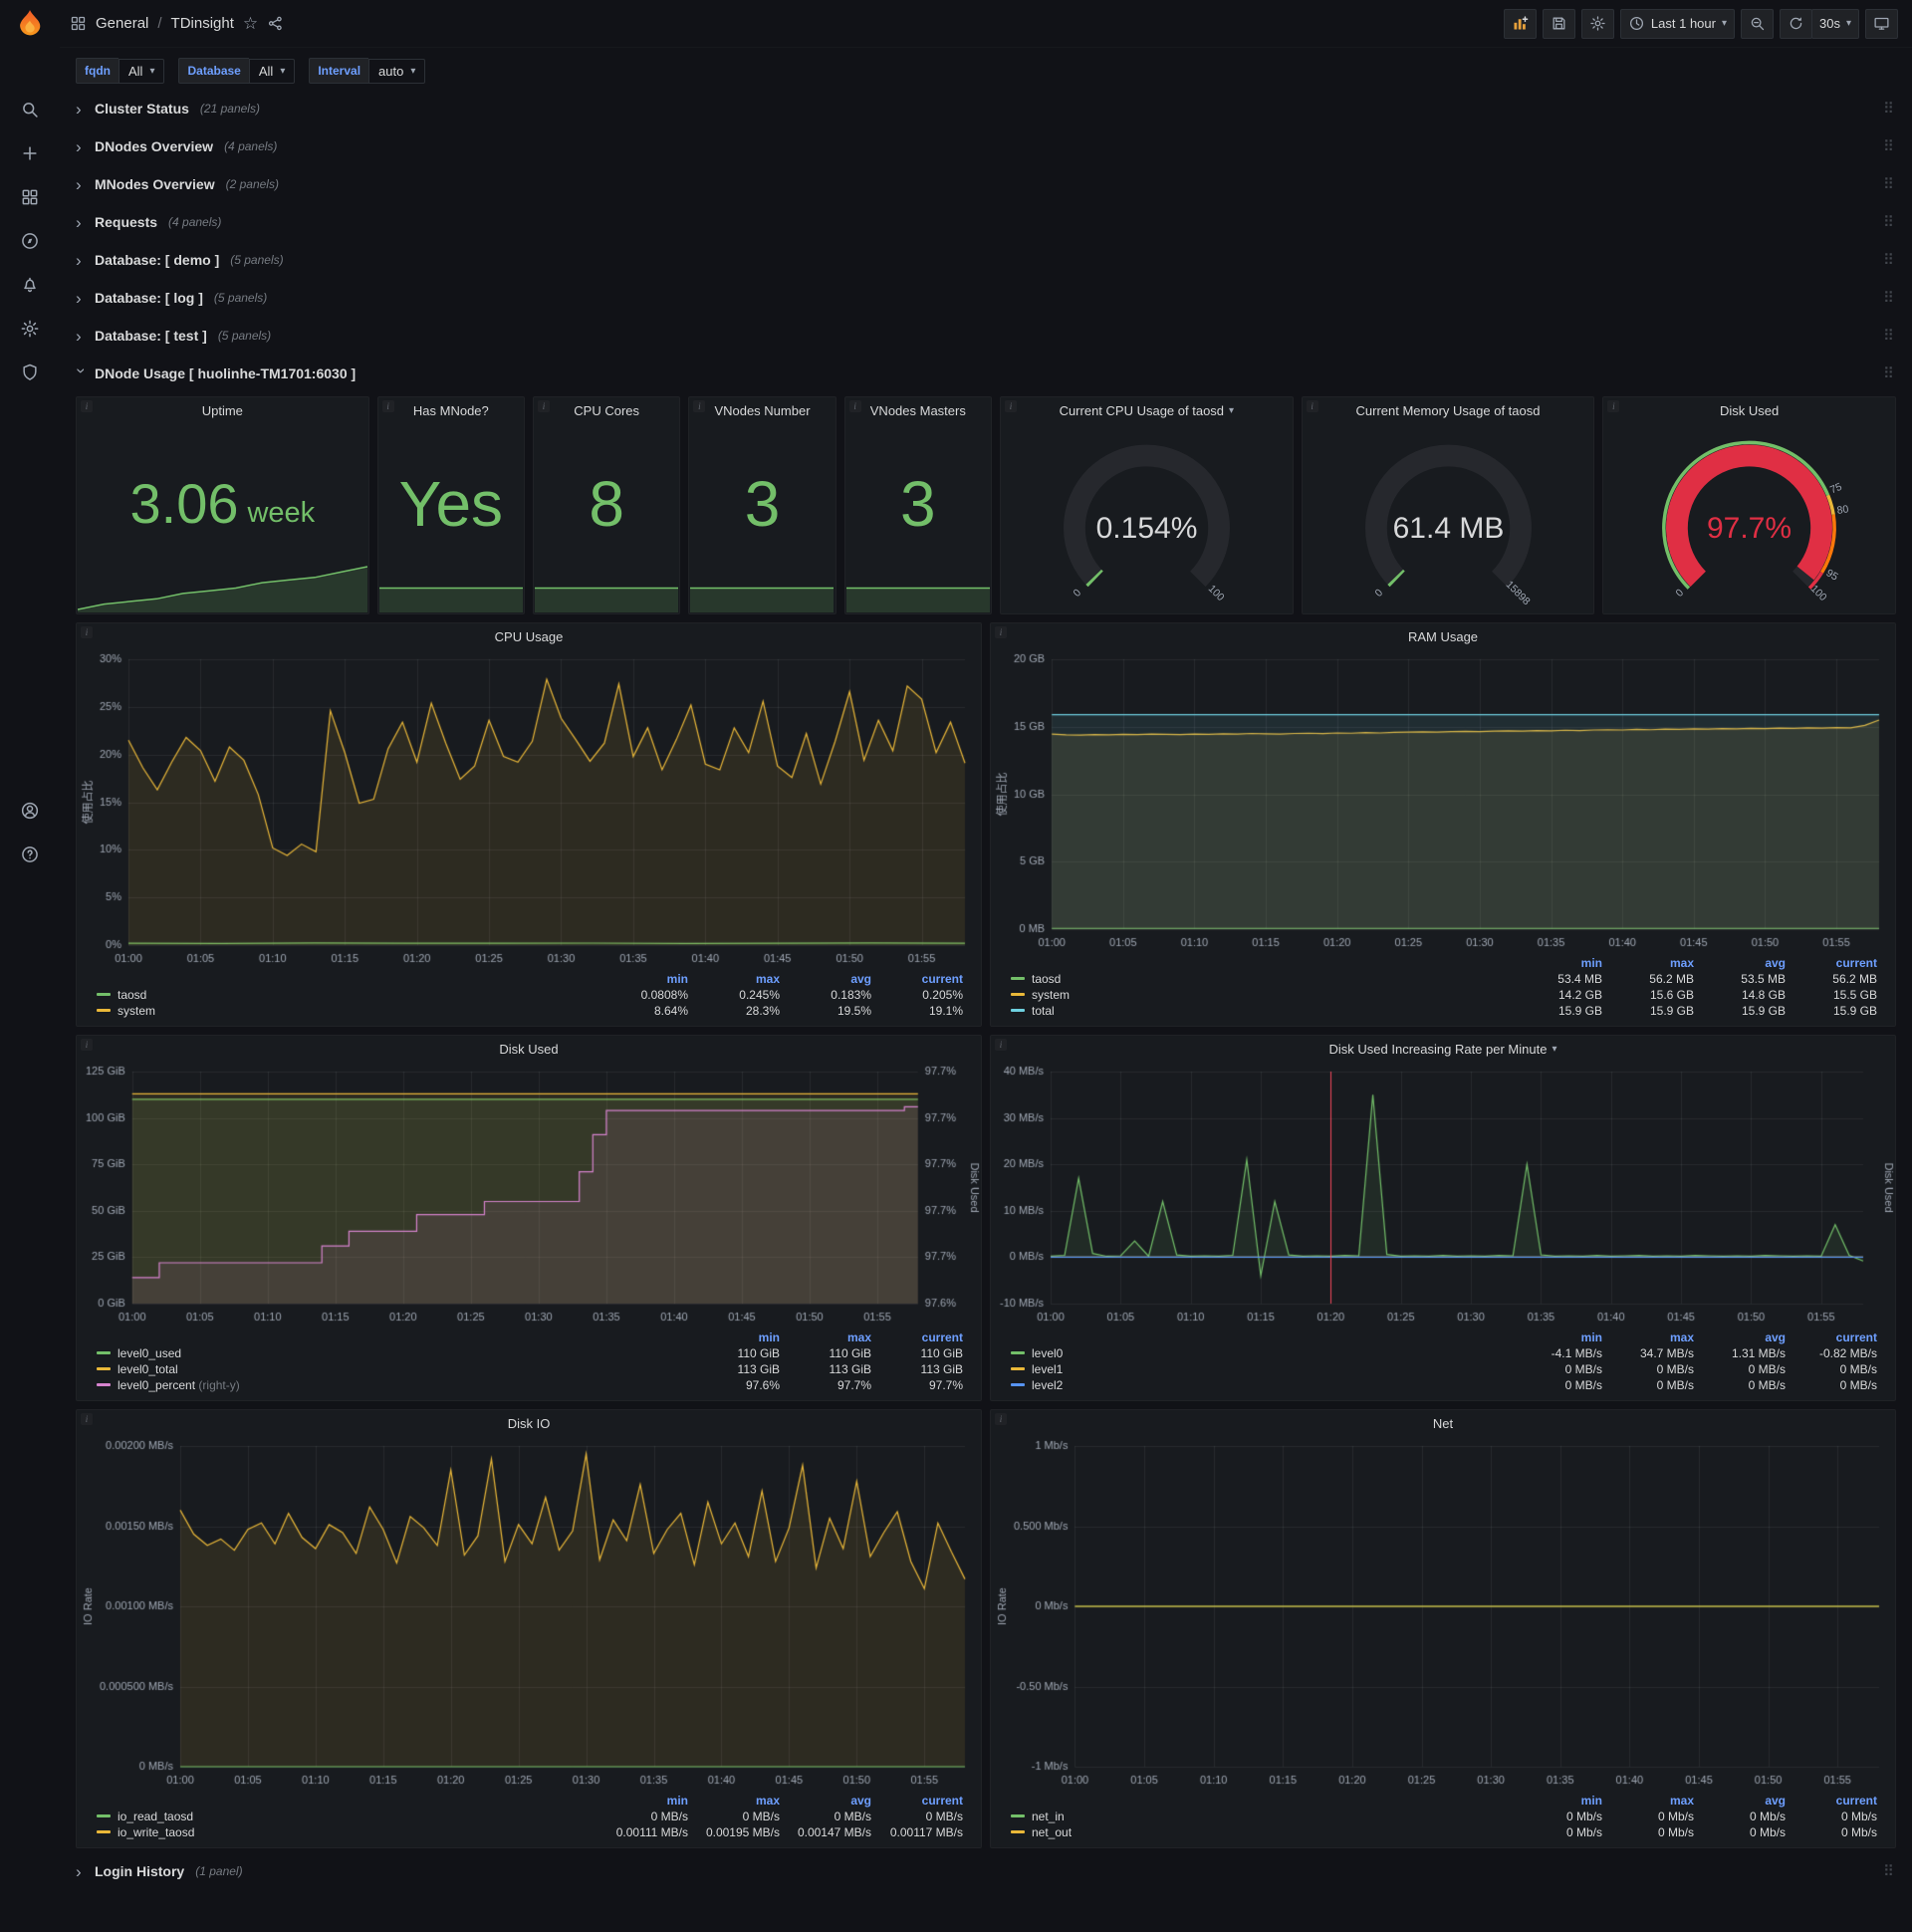 The height and width of the screenshot is (1932, 1912). I want to click on series-name: io_write_taosd, so click(156, 1832).